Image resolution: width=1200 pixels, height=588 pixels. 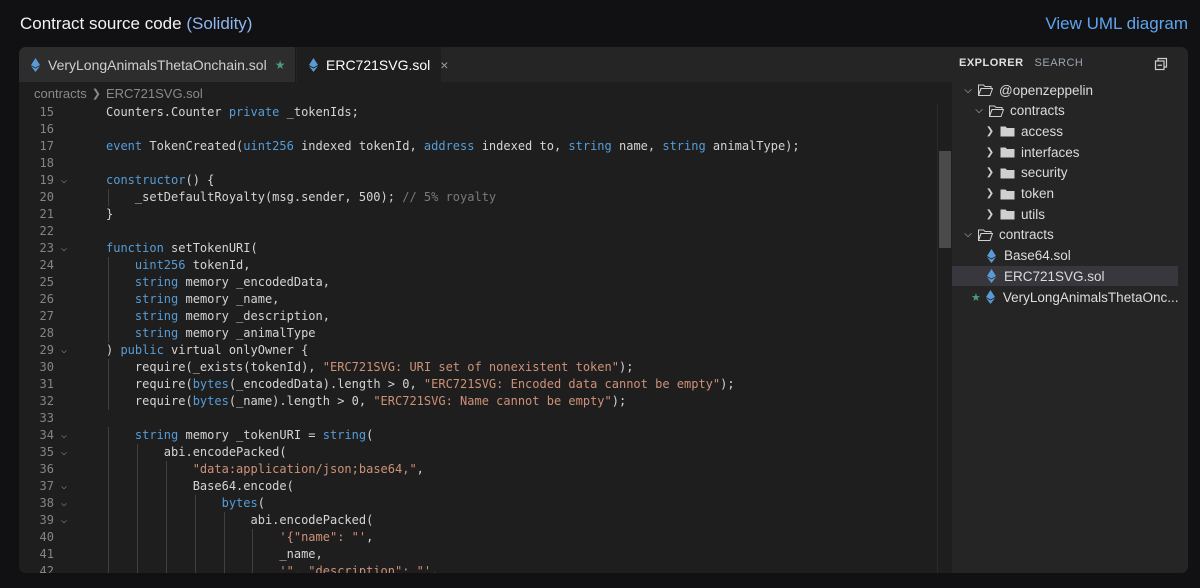 I want to click on tab-erc721svg: ERC721SVG.sol ×, so click(x=372, y=64).